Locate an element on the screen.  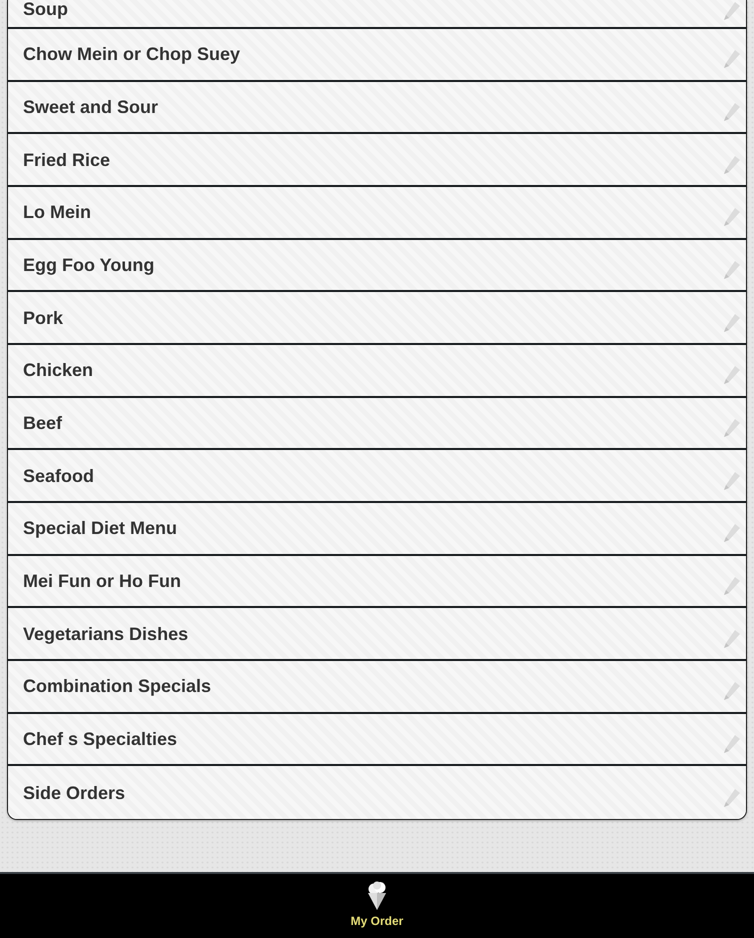
menu-category-item: Lo Mein is located at coordinates (377, 213).